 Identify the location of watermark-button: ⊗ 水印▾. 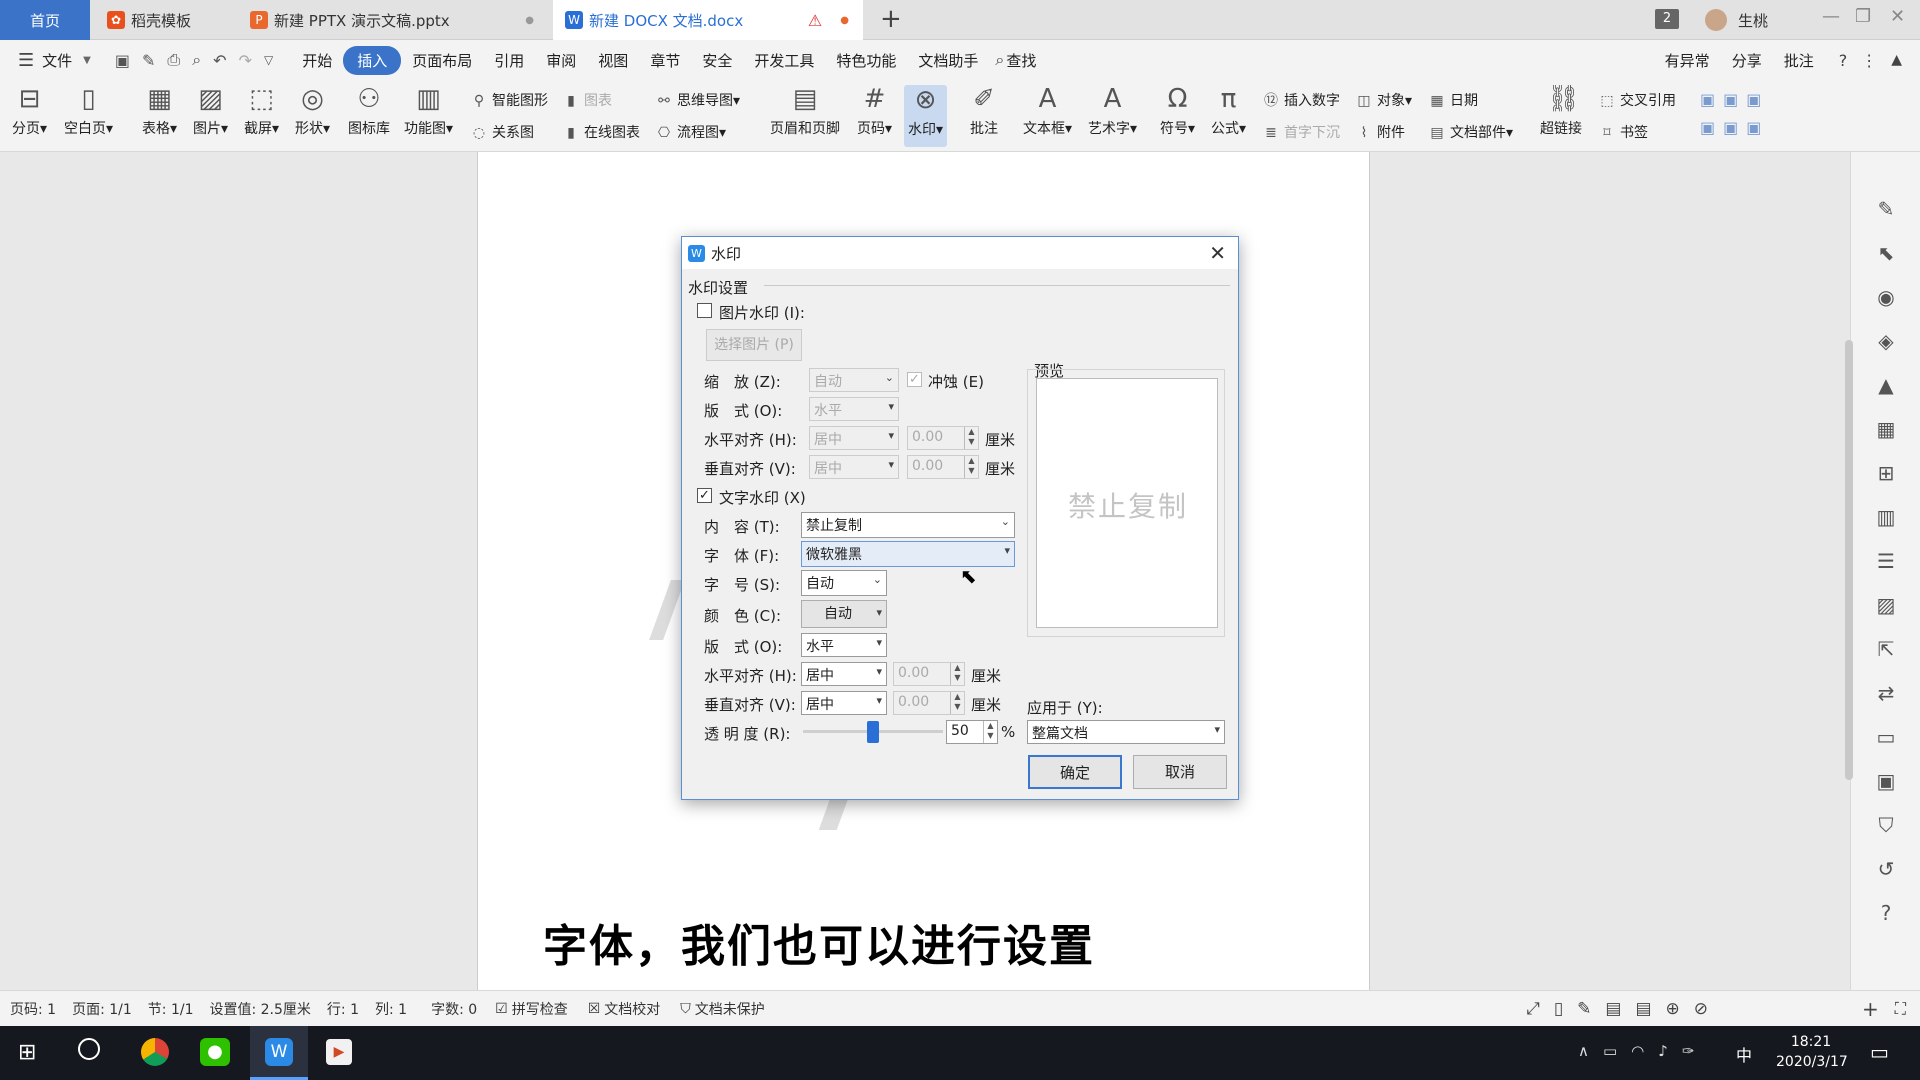
(926, 116).